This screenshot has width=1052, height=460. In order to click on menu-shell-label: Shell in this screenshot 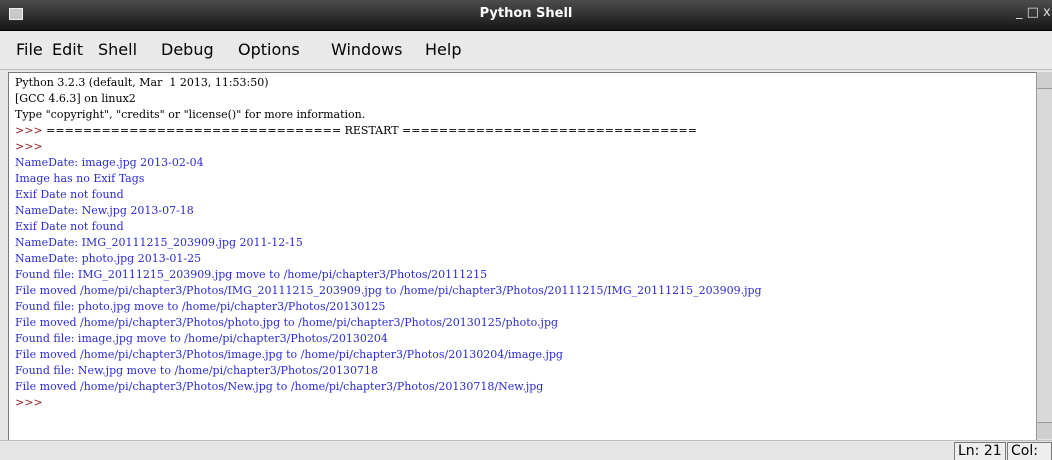, I will do `click(118, 49)`.